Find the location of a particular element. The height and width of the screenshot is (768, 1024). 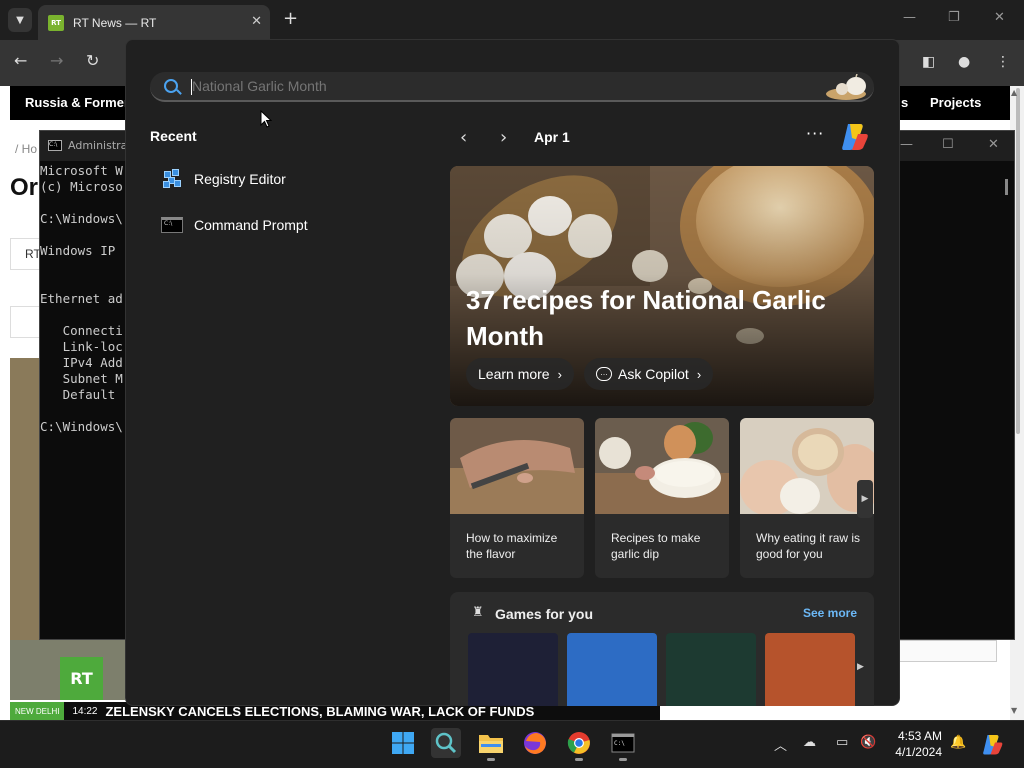

clock-date: 4/1/2024 is located at coordinates (918, 752).